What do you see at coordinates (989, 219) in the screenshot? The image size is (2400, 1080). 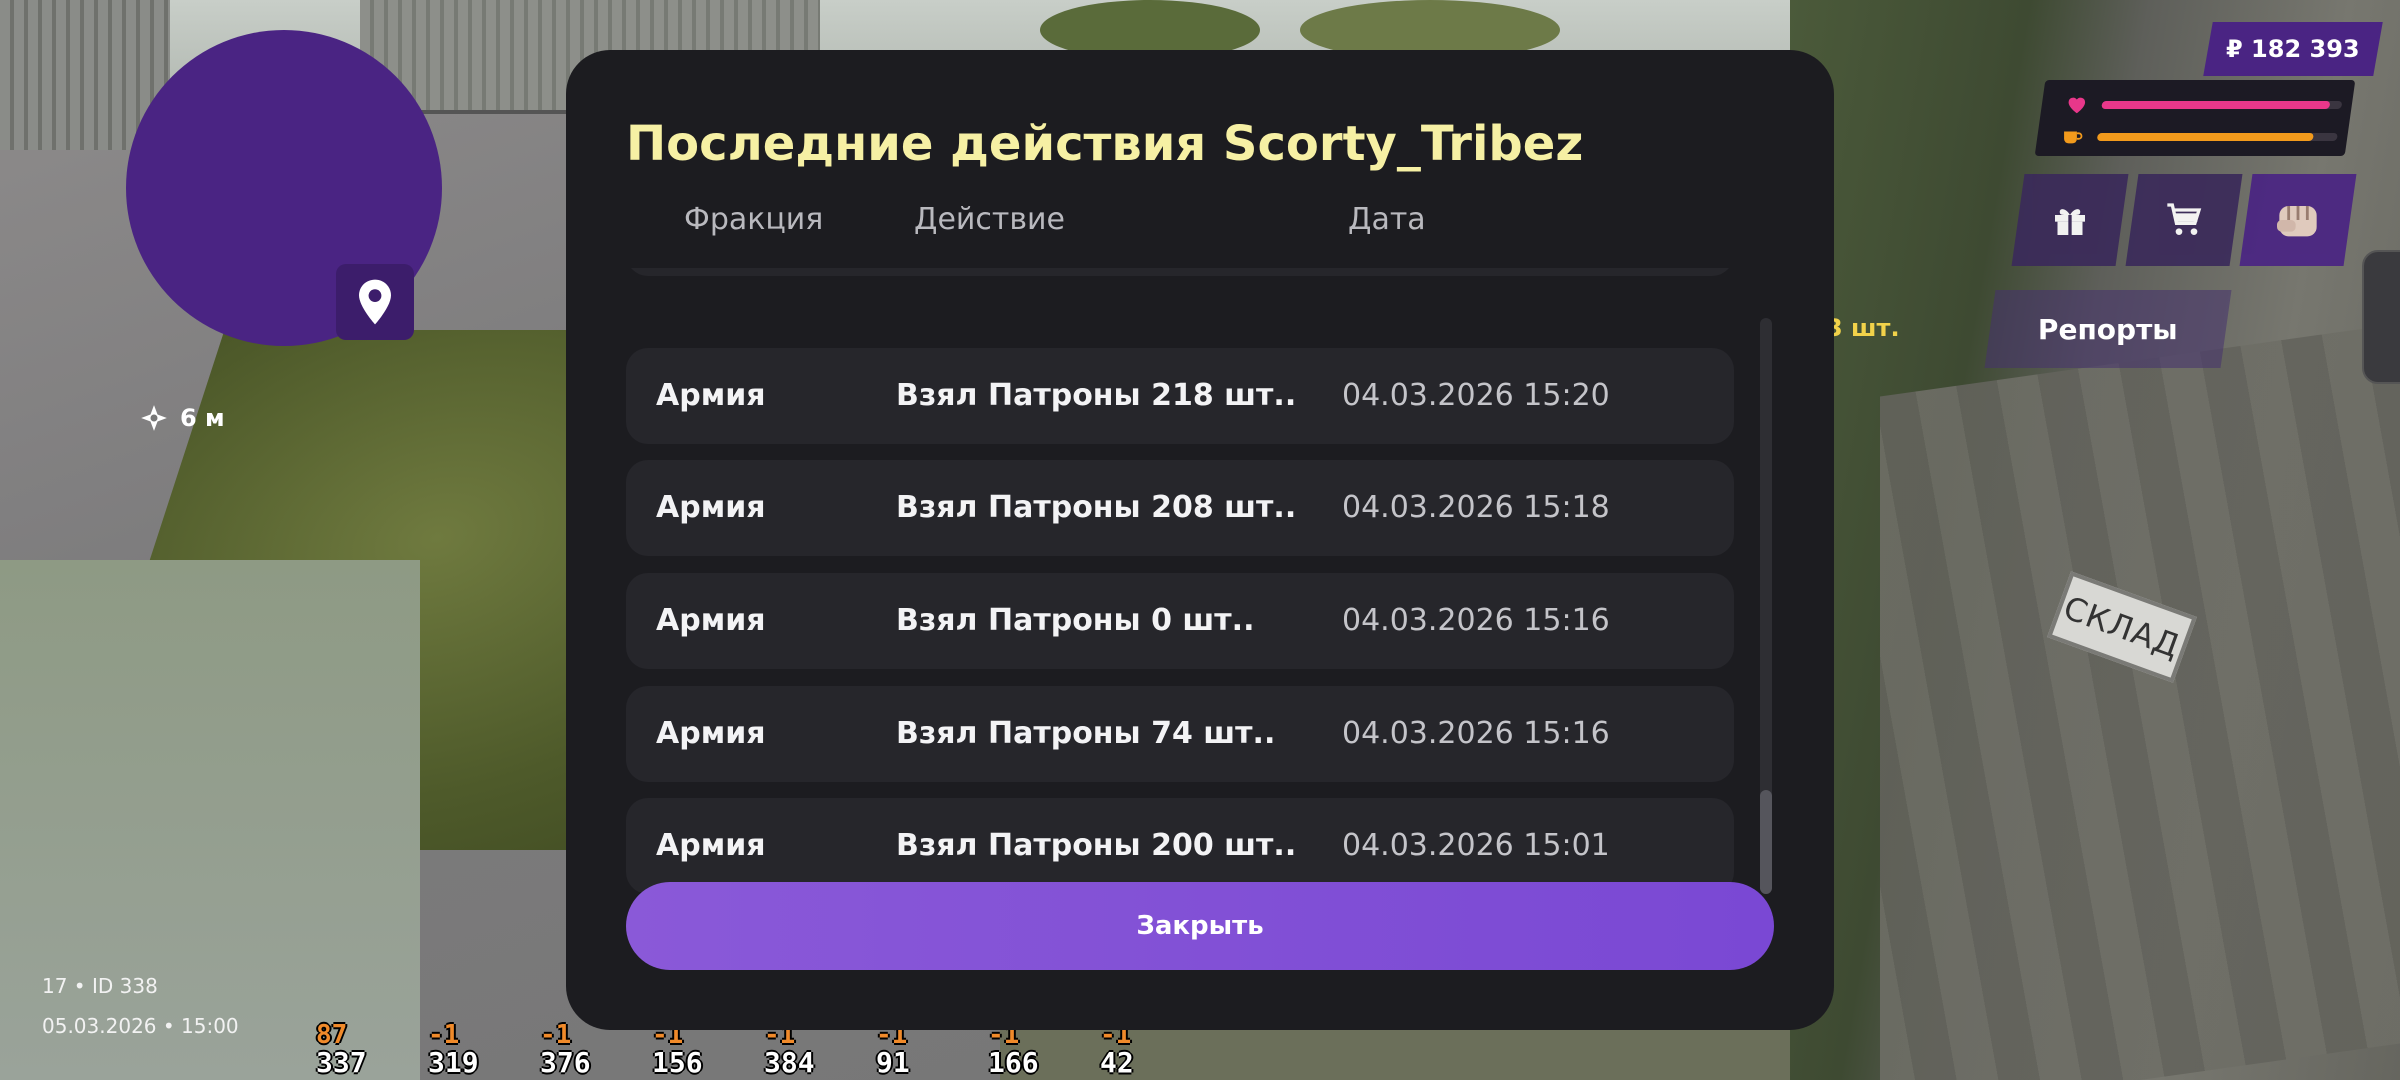 I see `column-header-action: Действие` at bounding box center [989, 219].